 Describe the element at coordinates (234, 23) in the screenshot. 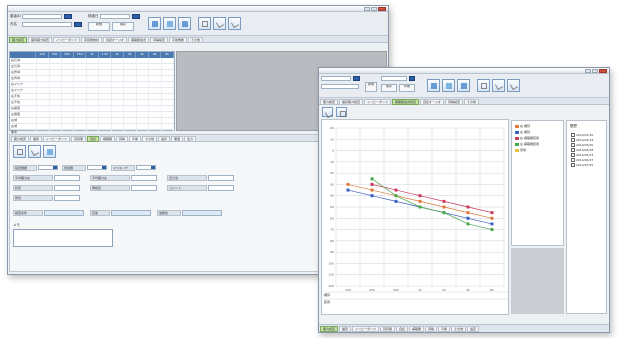

I see `settings-icon` at that location.